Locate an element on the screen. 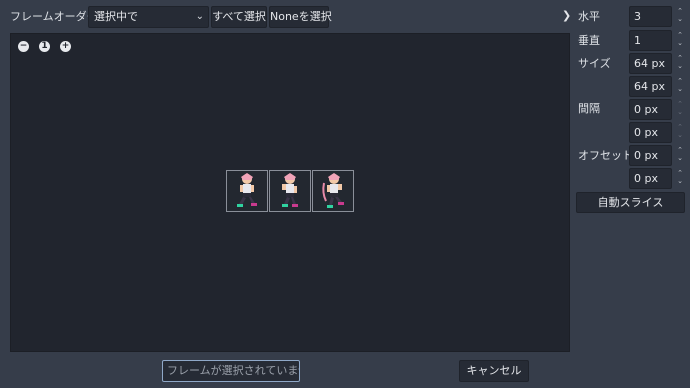 This screenshot has width=690, height=388. selection-status-field: フレームが選択されていません is located at coordinates (231, 371).